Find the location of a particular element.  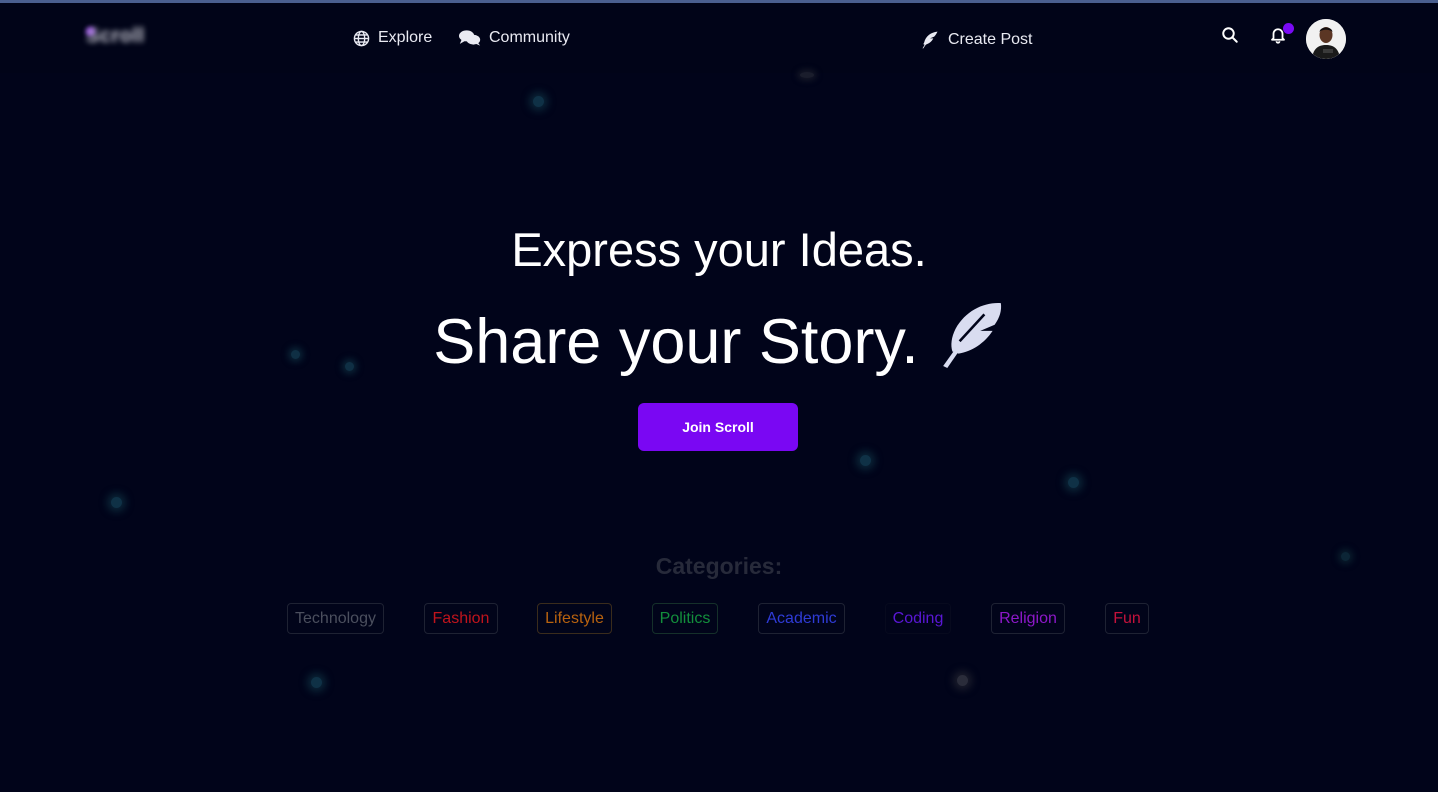

category-politics: Politics is located at coordinates (685, 618).